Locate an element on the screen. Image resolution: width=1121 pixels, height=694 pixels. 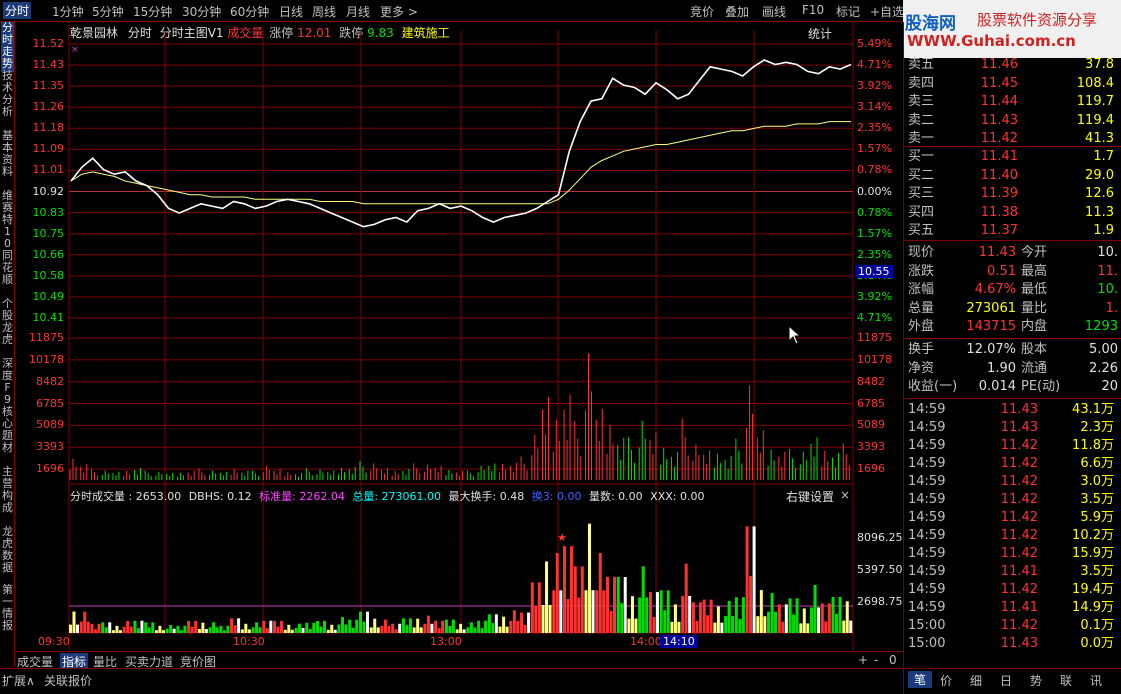
indicator-tabs: 成交量 指标 量比 买卖力道 竞价图 + - 0 is located at coordinates (459, 660).